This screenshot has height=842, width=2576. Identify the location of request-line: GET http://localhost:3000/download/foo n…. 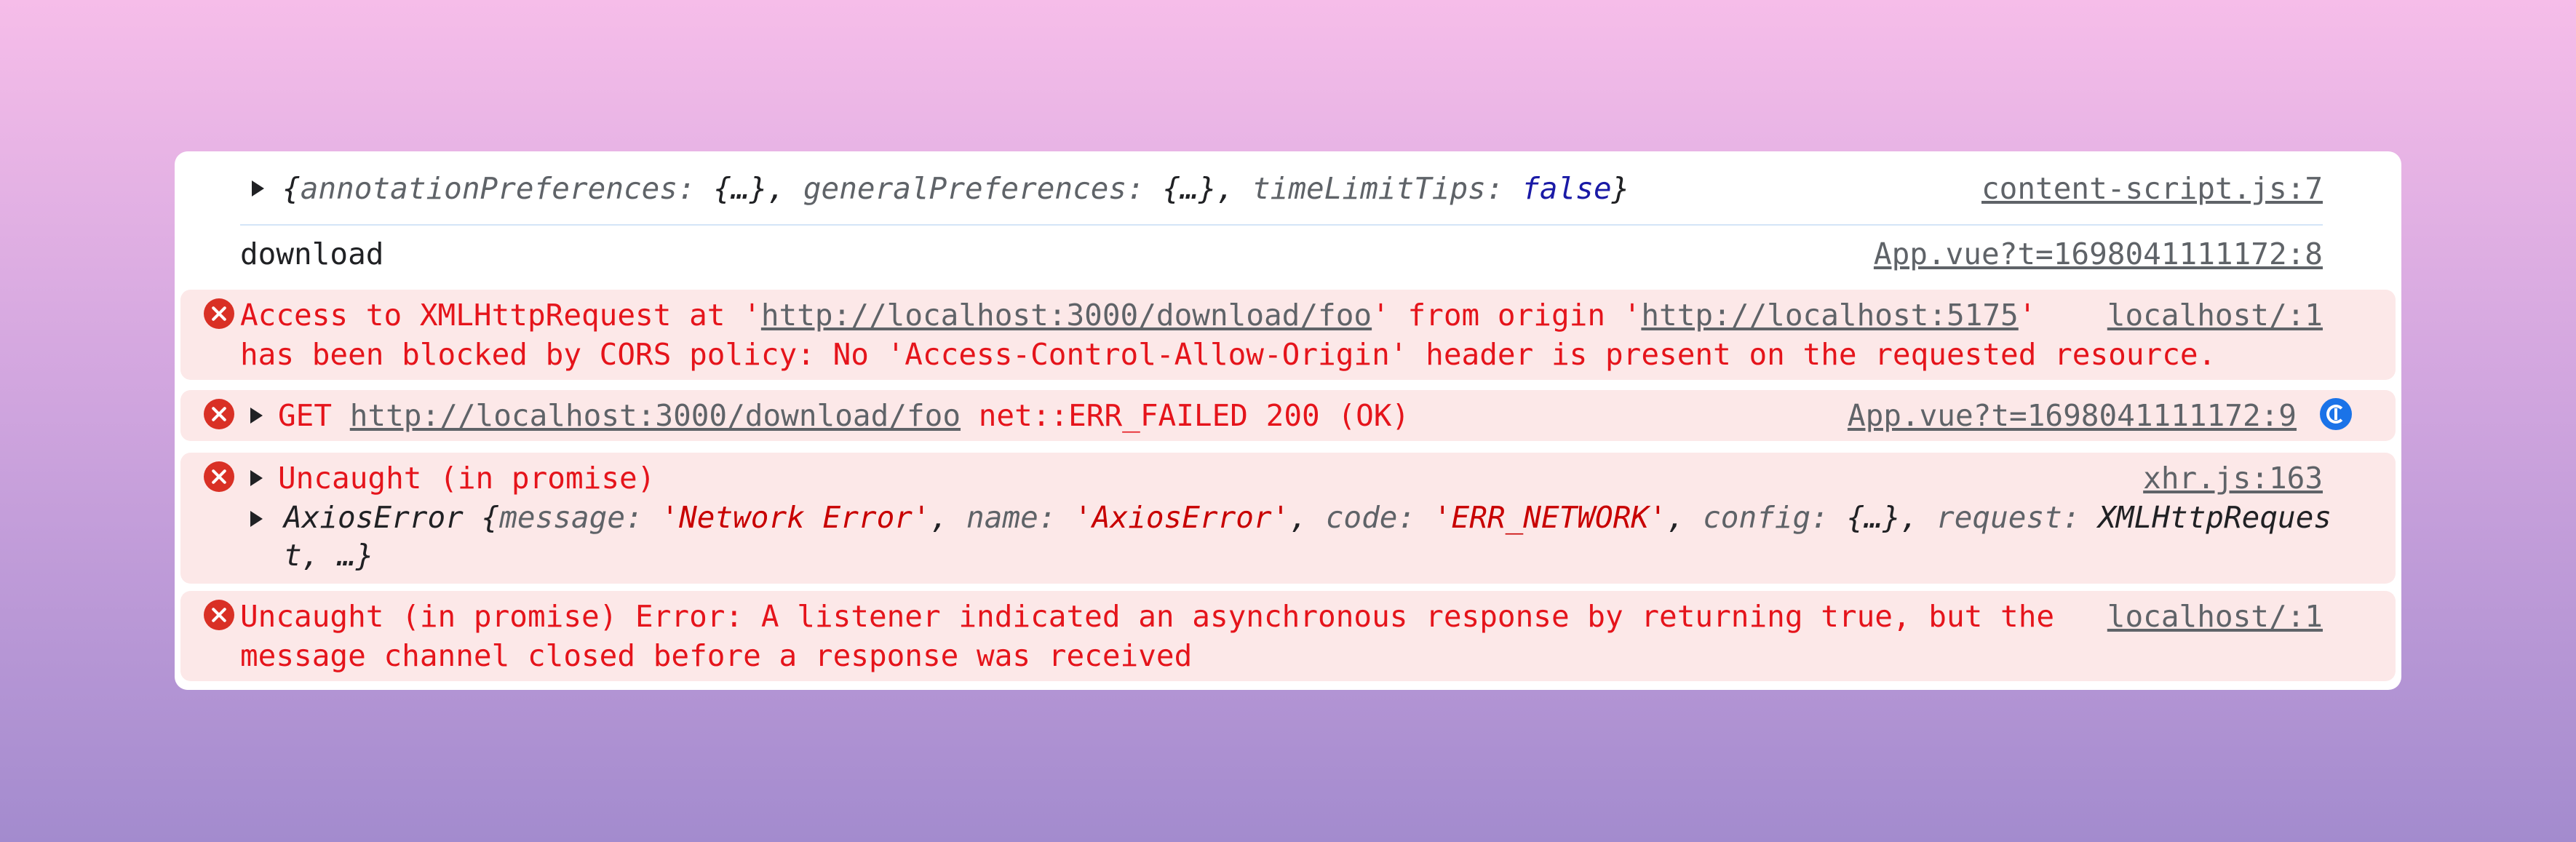
(844, 415).